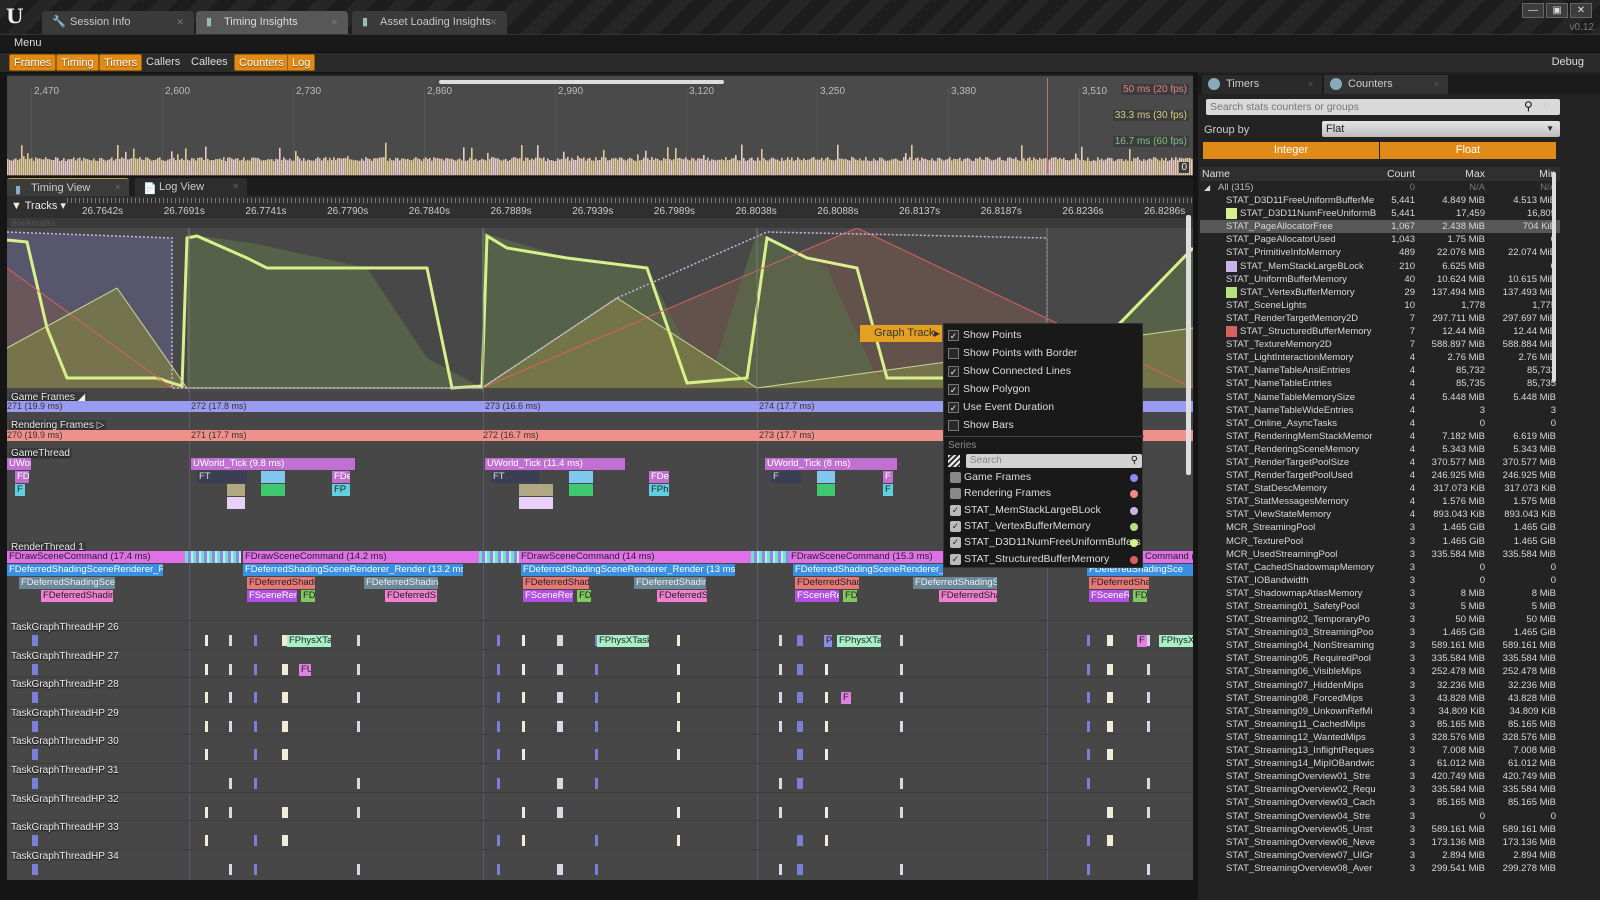  Describe the element at coordinates (191, 187) in the screenshot. I see `tab-log-view: 📄 Log View ✕` at that location.